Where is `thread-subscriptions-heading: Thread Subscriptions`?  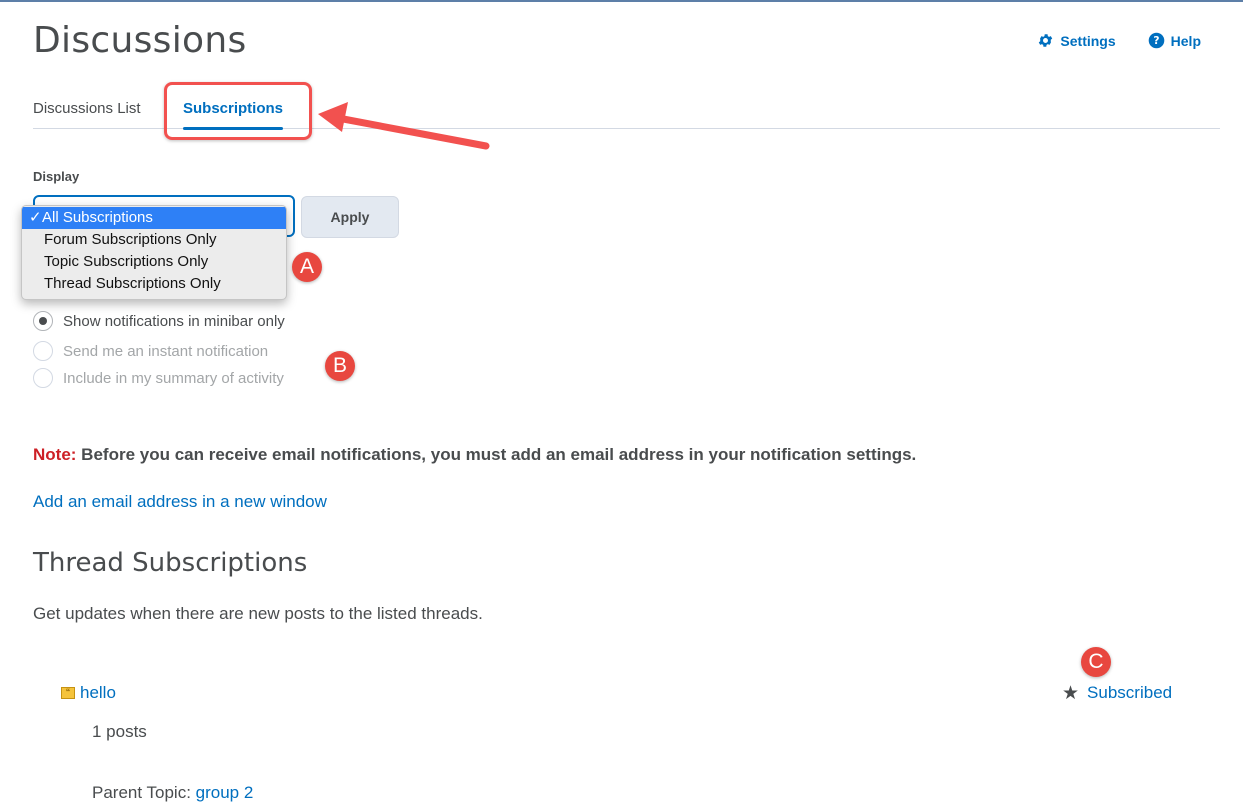 thread-subscriptions-heading: Thread Subscriptions is located at coordinates (170, 563).